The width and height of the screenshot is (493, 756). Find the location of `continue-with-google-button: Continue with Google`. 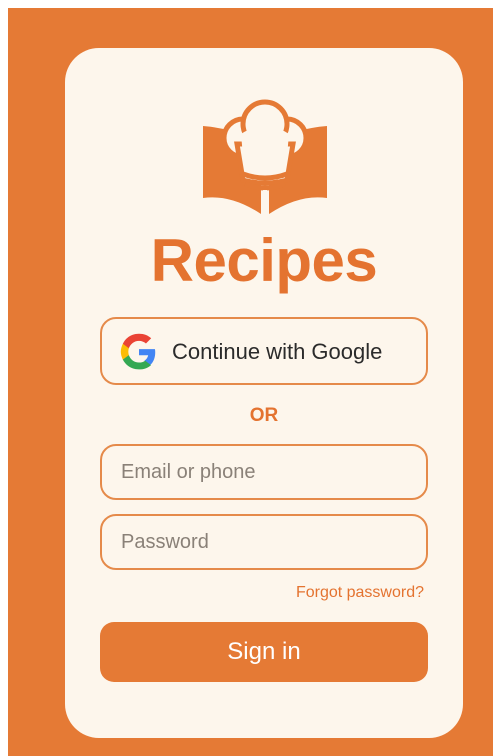

continue-with-google-button: Continue with Google is located at coordinates (264, 351).